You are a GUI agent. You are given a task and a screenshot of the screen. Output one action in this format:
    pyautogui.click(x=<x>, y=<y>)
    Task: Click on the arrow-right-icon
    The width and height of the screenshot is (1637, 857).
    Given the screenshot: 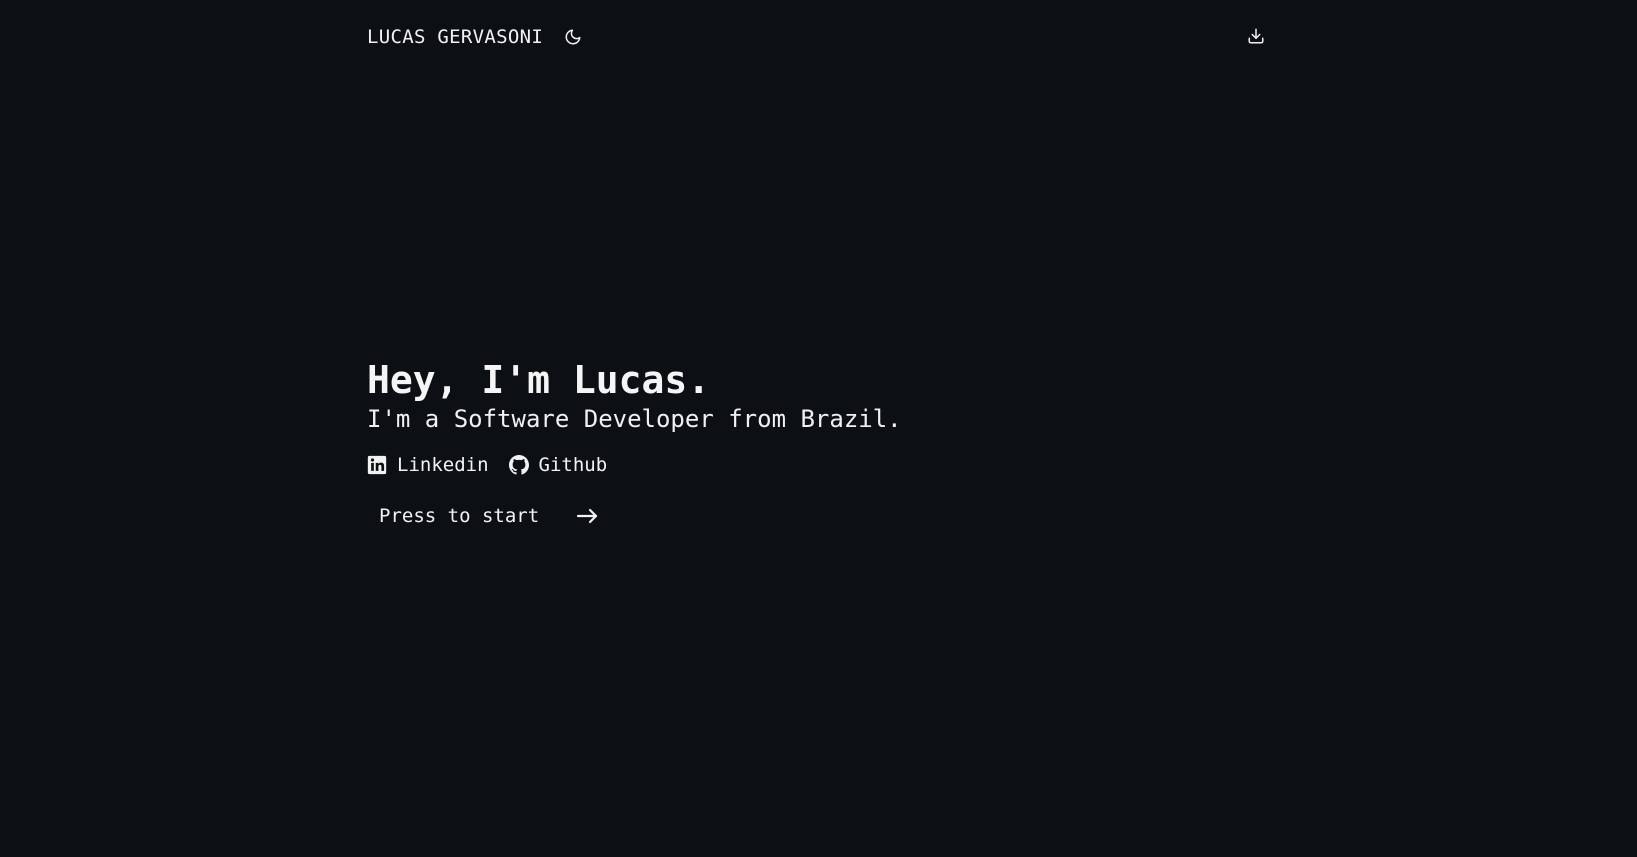 What is the action you would take?
    pyautogui.click(x=587, y=516)
    